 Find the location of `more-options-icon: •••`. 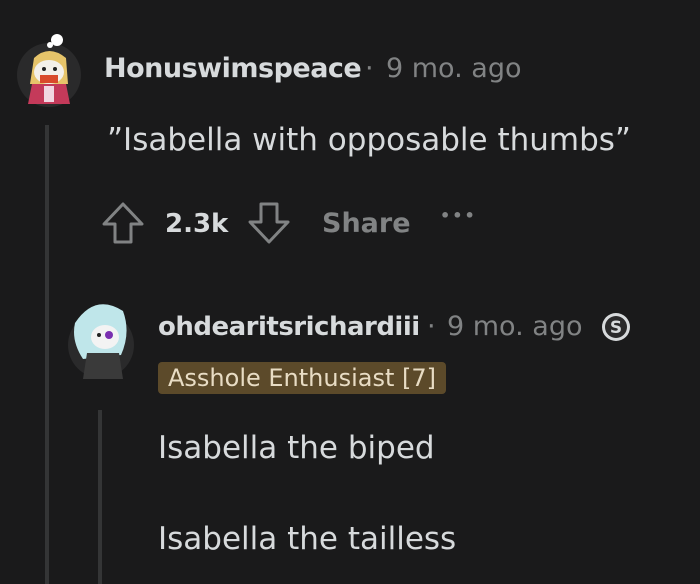

more-options-icon: ••• is located at coordinates (458, 215).